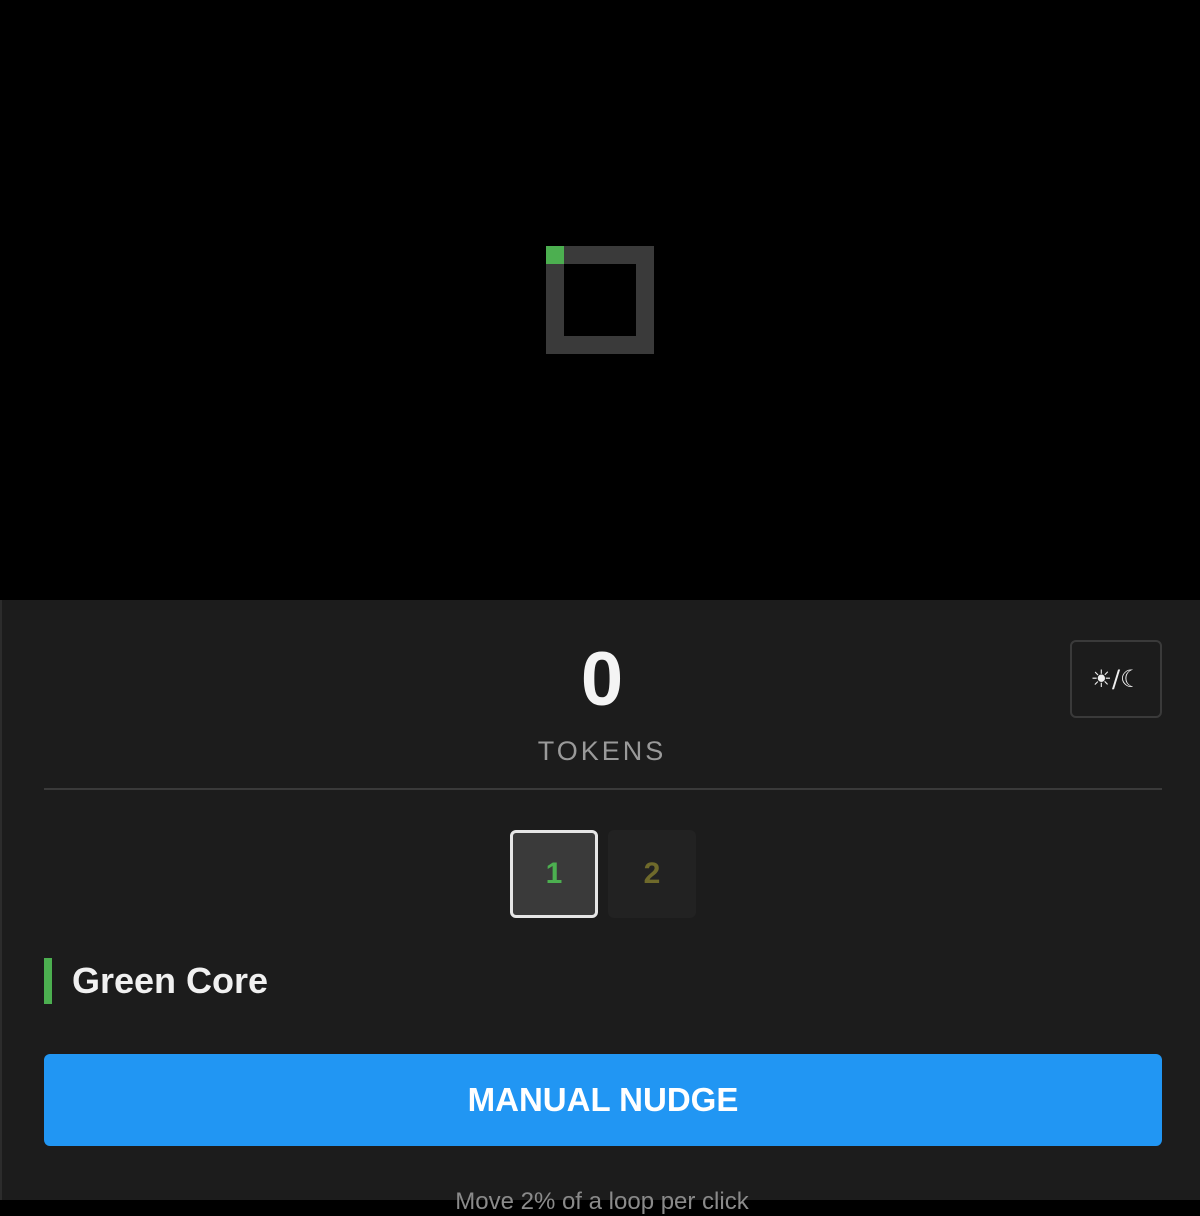  What do you see at coordinates (602, 1201) in the screenshot?
I see `hint-text: Move 2% of a loop per click` at bounding box center [602, 1201].